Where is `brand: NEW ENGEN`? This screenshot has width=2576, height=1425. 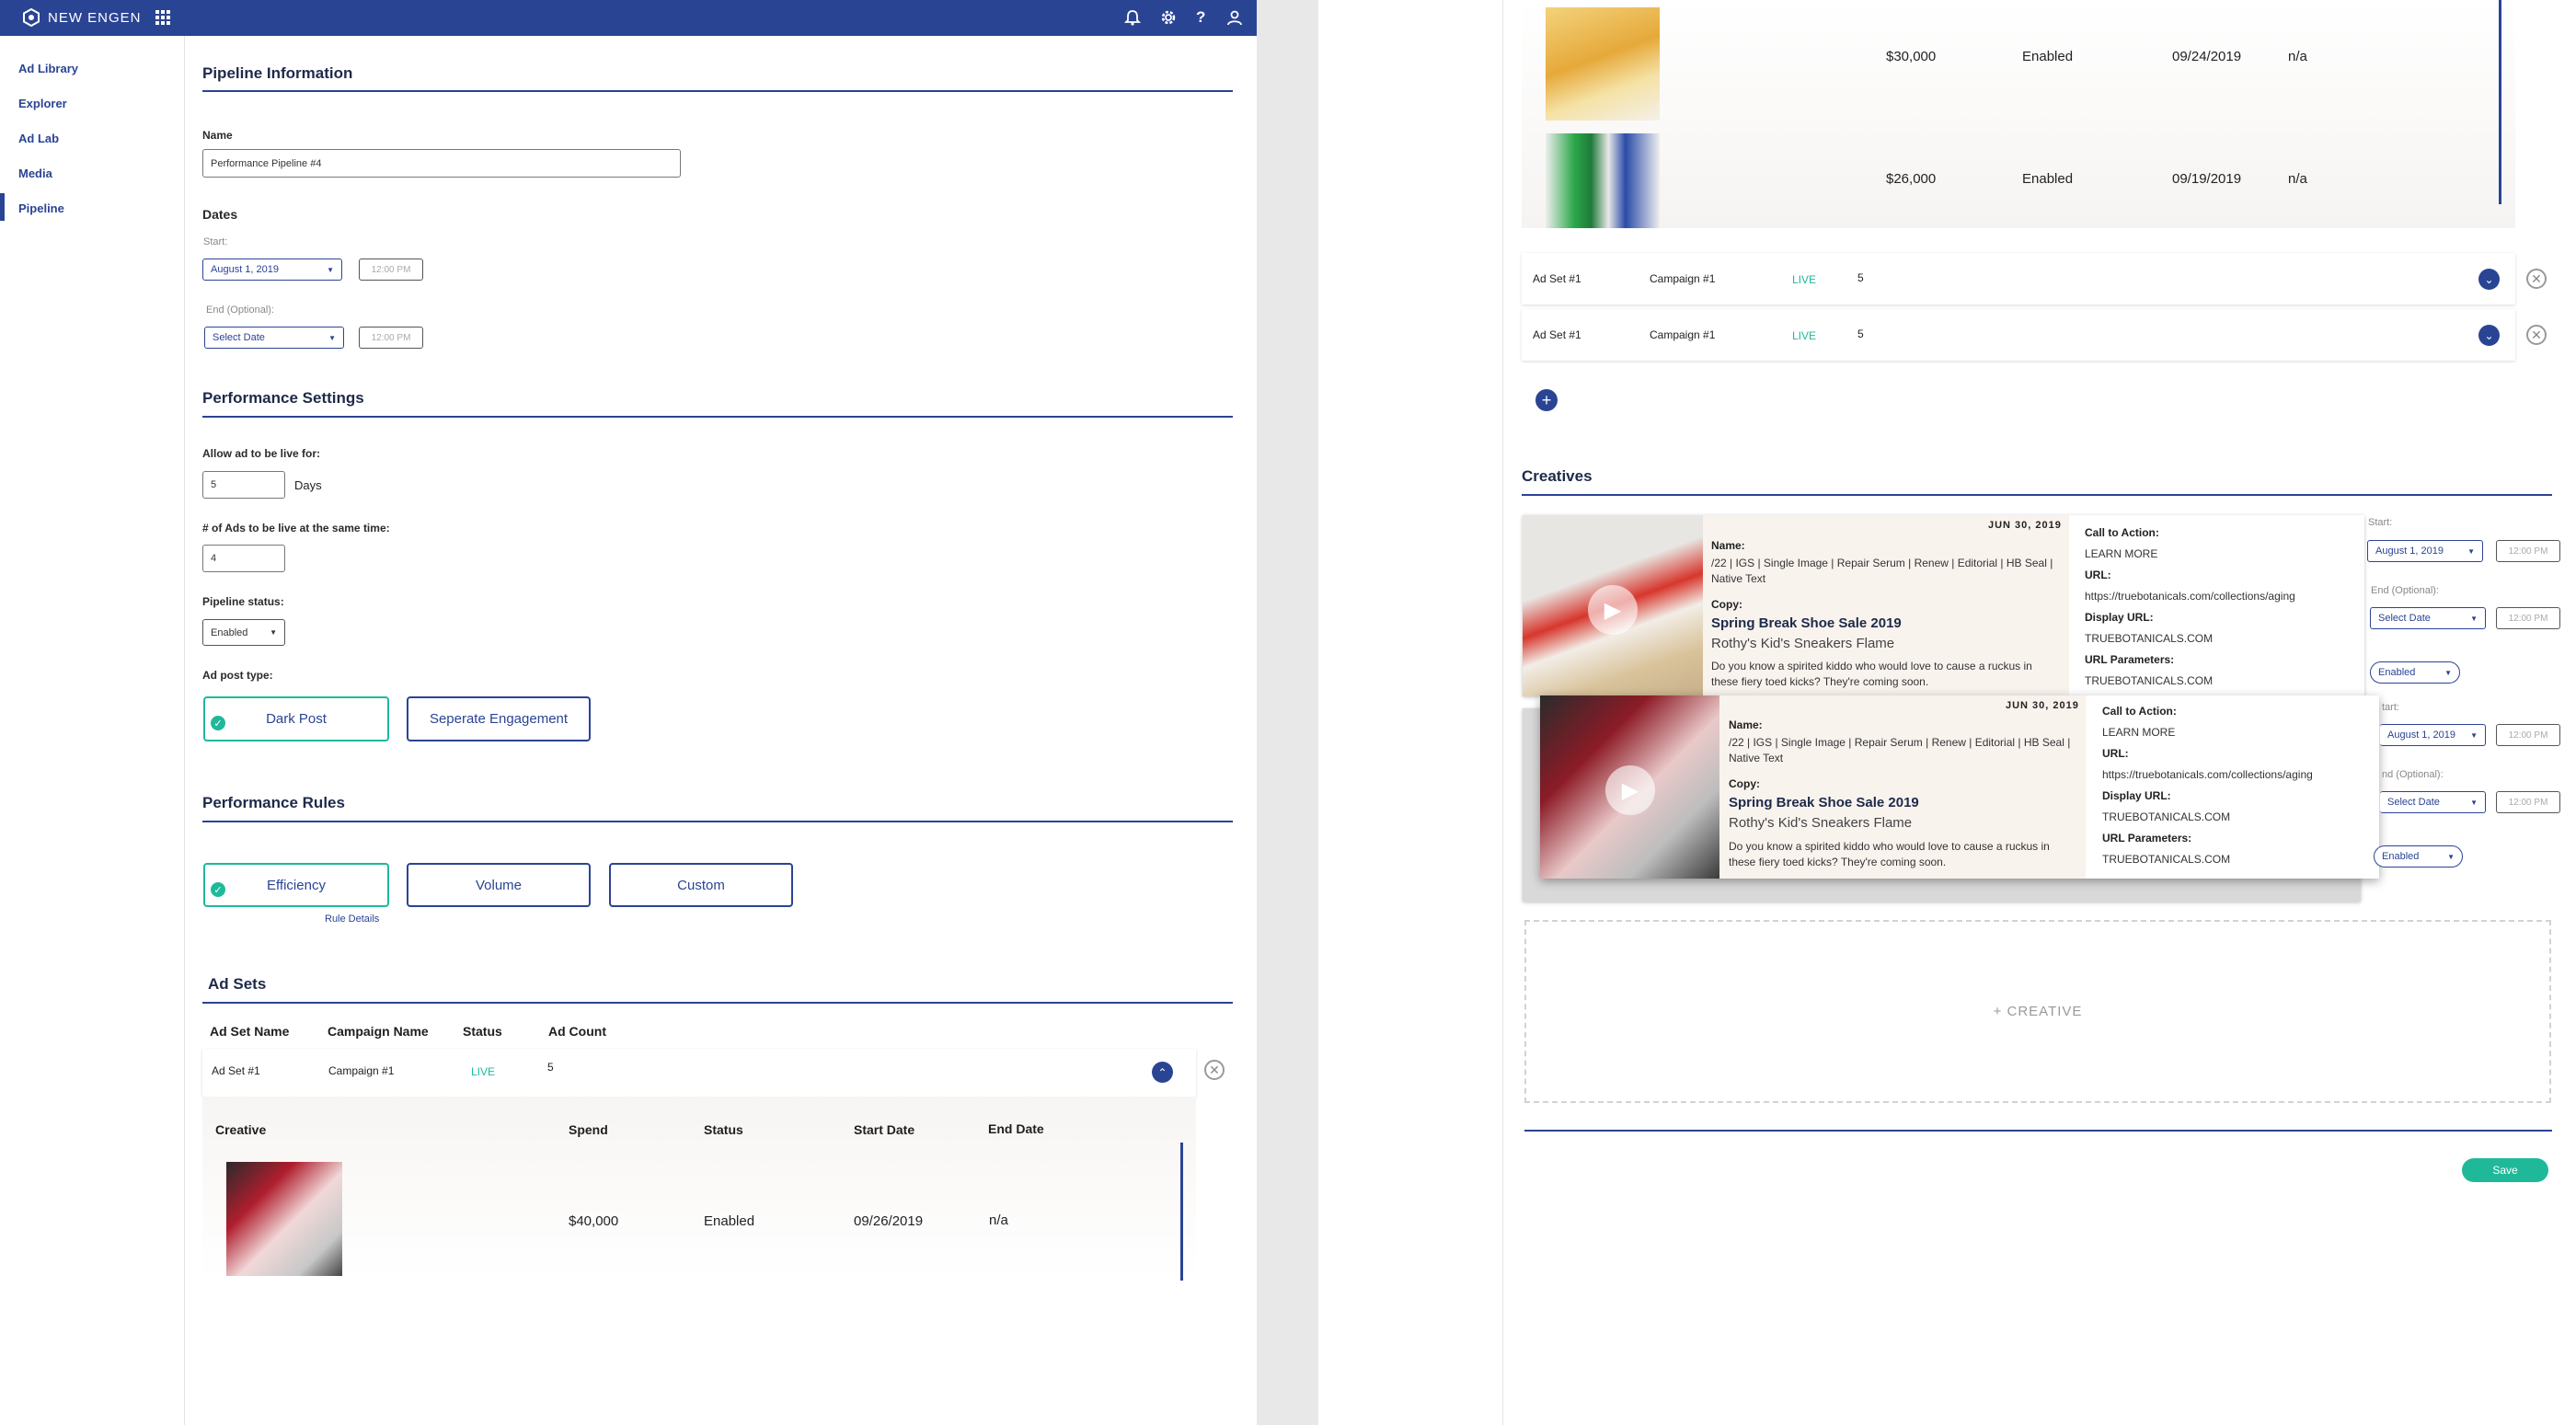 brand: NEW ENGEN is located at coordinates (96, 18).